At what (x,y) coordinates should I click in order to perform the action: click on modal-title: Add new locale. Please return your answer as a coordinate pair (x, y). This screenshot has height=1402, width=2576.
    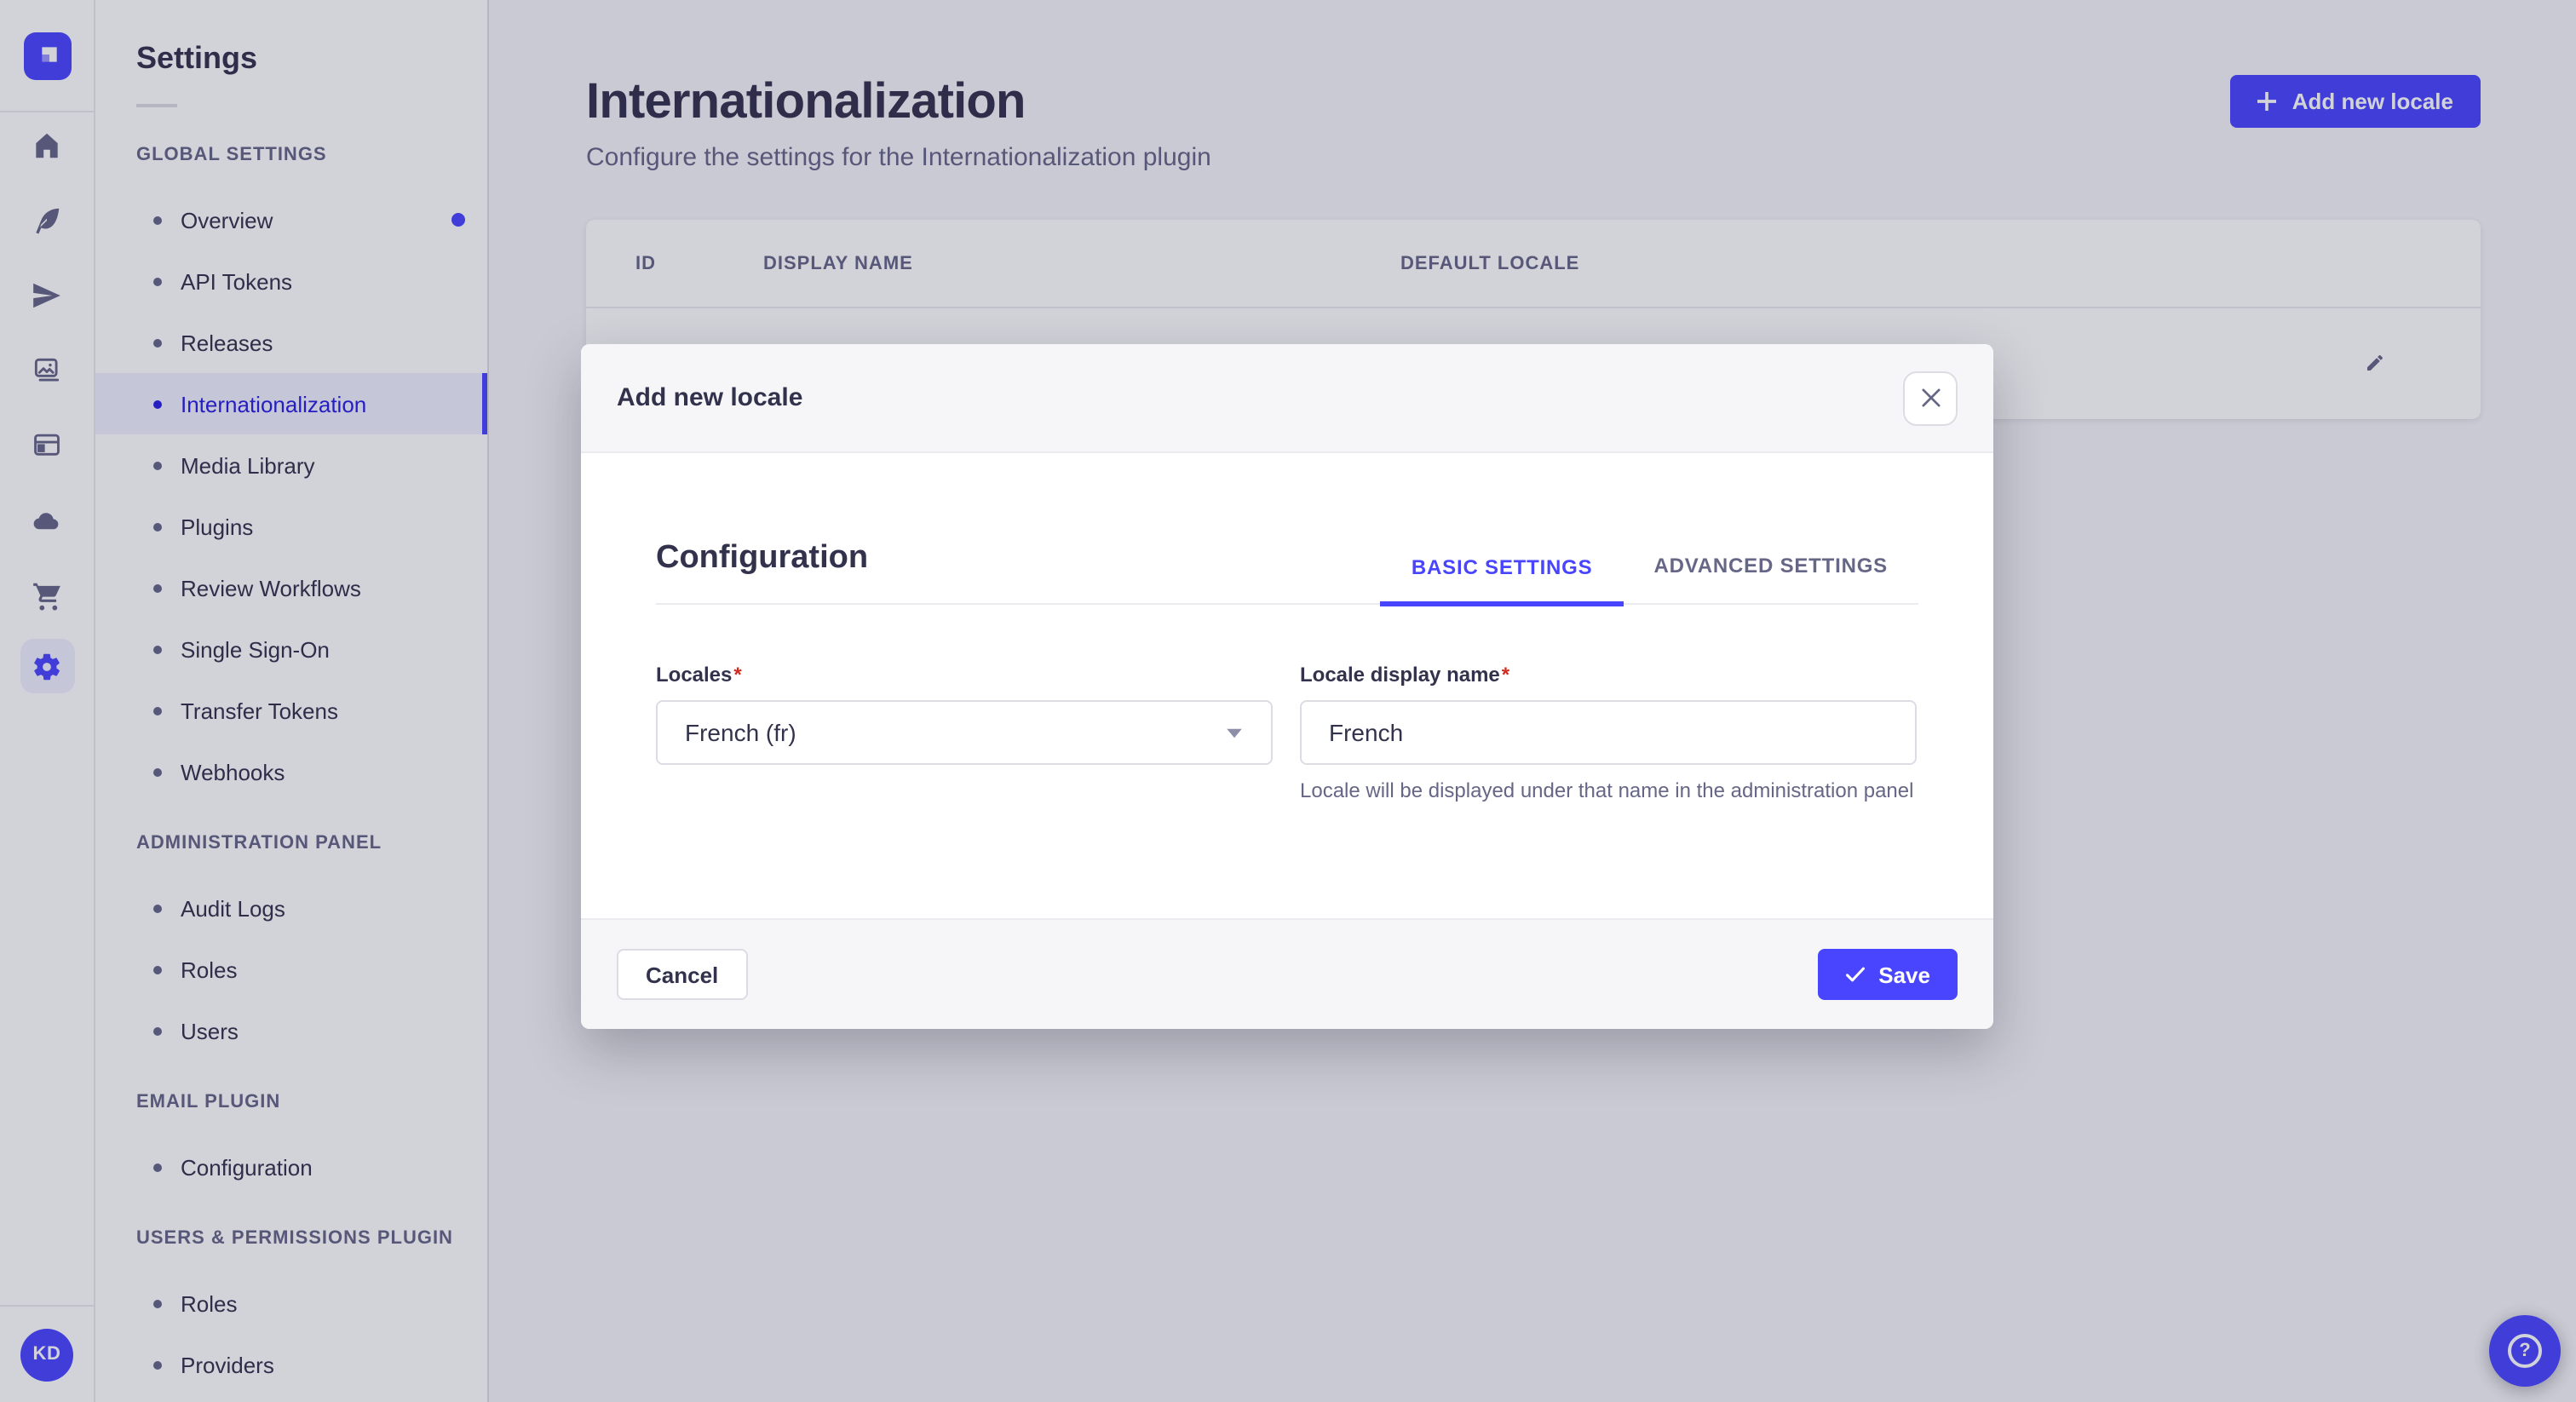
    Looking at the image, I should click on (710, 397).